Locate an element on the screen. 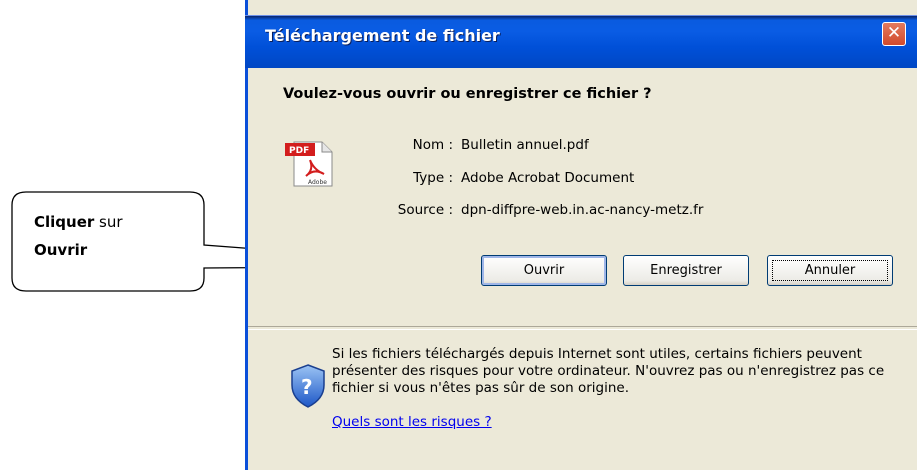  name-value: Bulletin annuel.pdf is located at coordinates (525, 145).